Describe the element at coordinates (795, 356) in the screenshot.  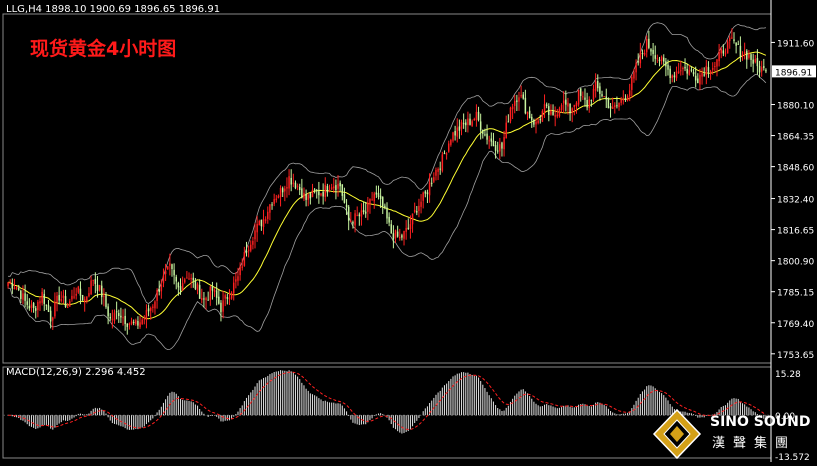
I see `price-tick-label: 1753.65` at that location.